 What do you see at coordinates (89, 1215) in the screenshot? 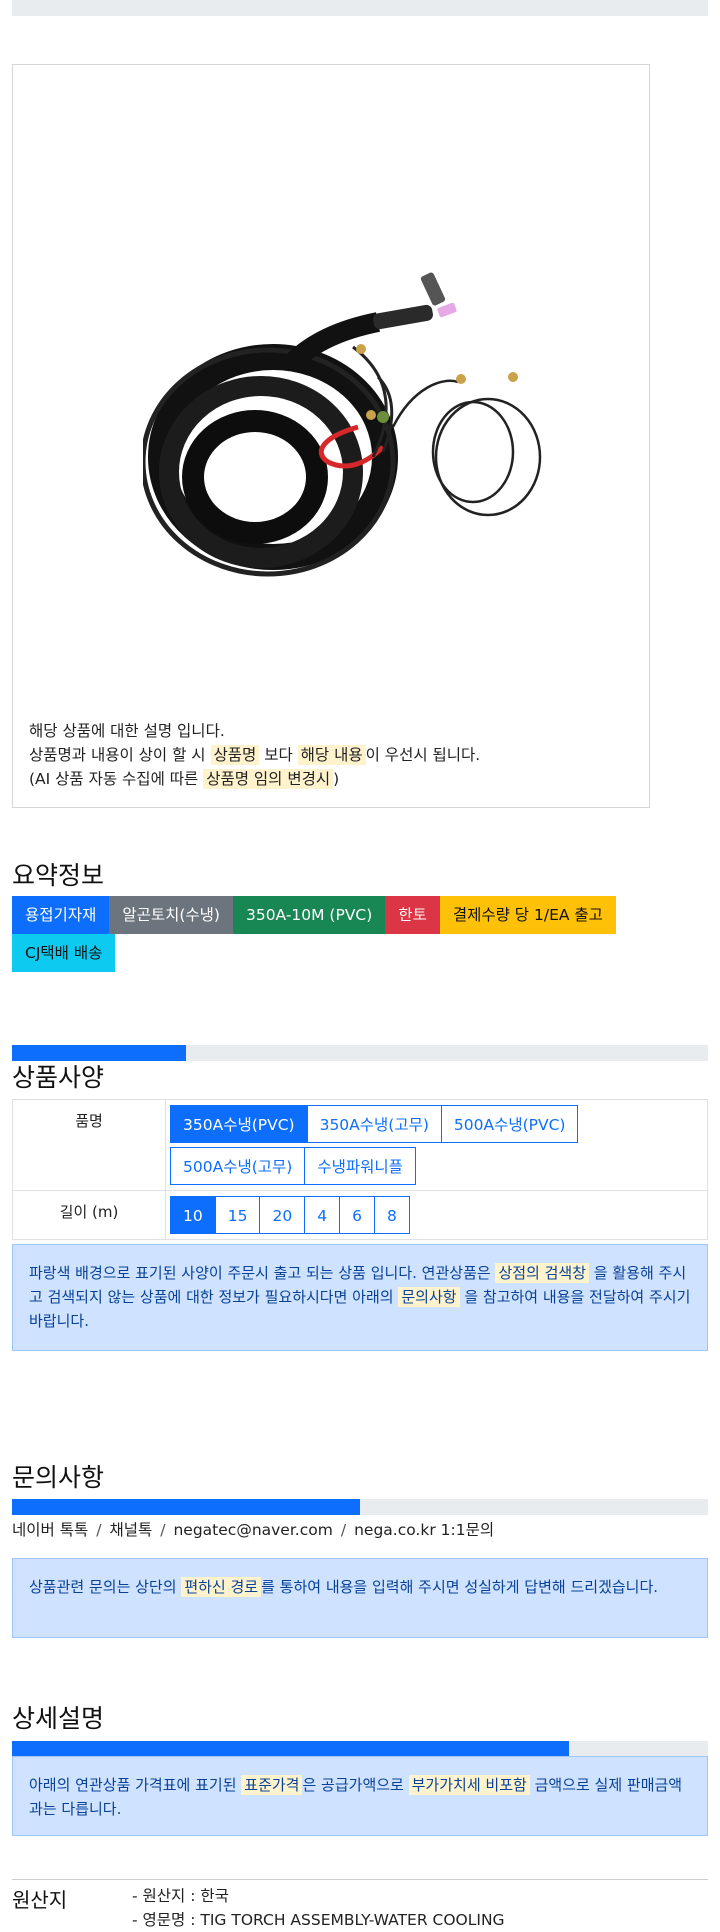
I see `spec-header-length: 길이 (m)` at bounding box center [89, 1215].